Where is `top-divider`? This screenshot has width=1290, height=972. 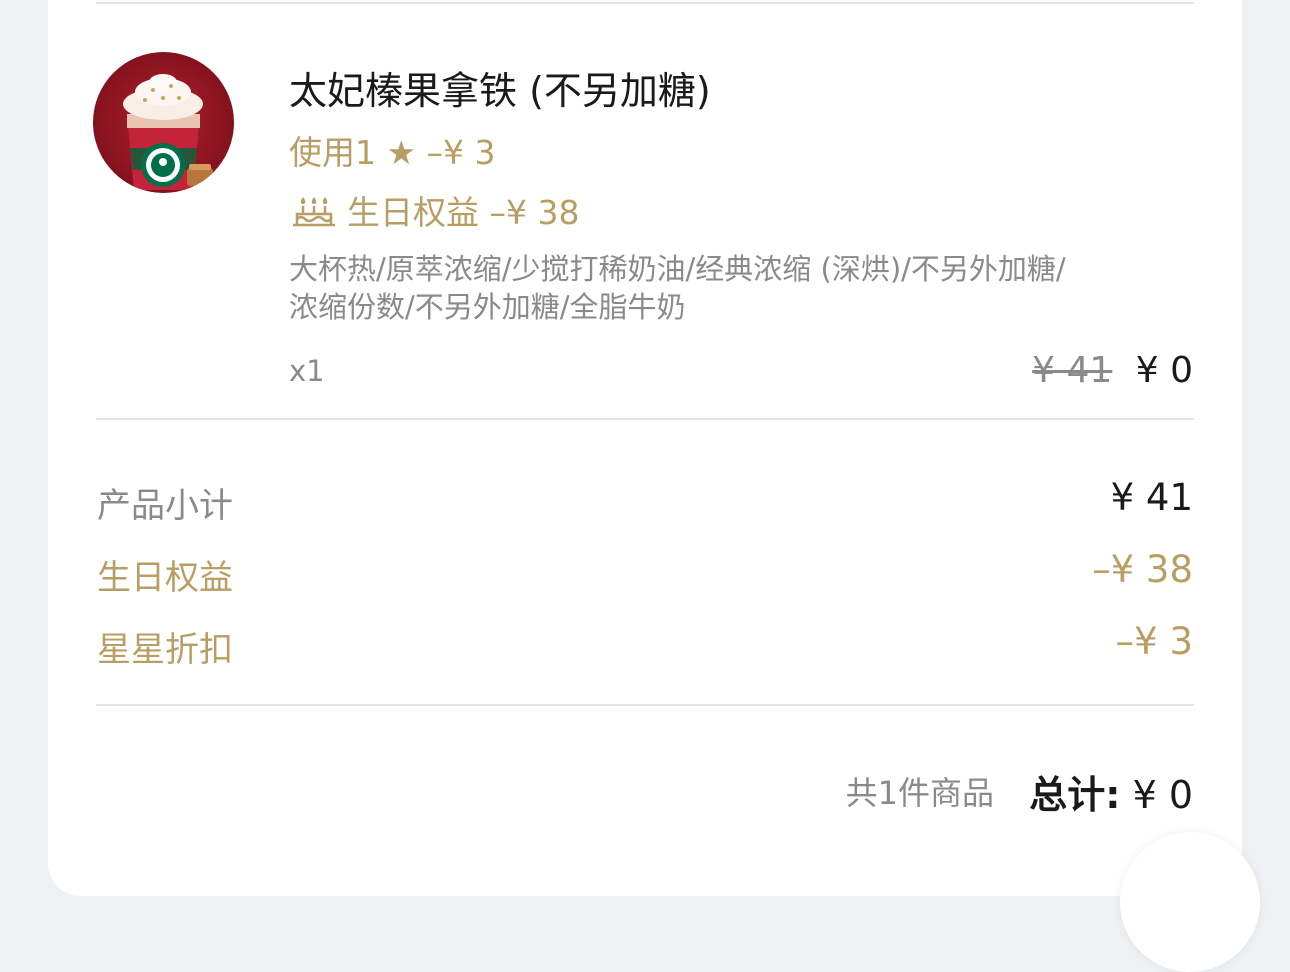
top-divider is located at coordinates (645, 3).